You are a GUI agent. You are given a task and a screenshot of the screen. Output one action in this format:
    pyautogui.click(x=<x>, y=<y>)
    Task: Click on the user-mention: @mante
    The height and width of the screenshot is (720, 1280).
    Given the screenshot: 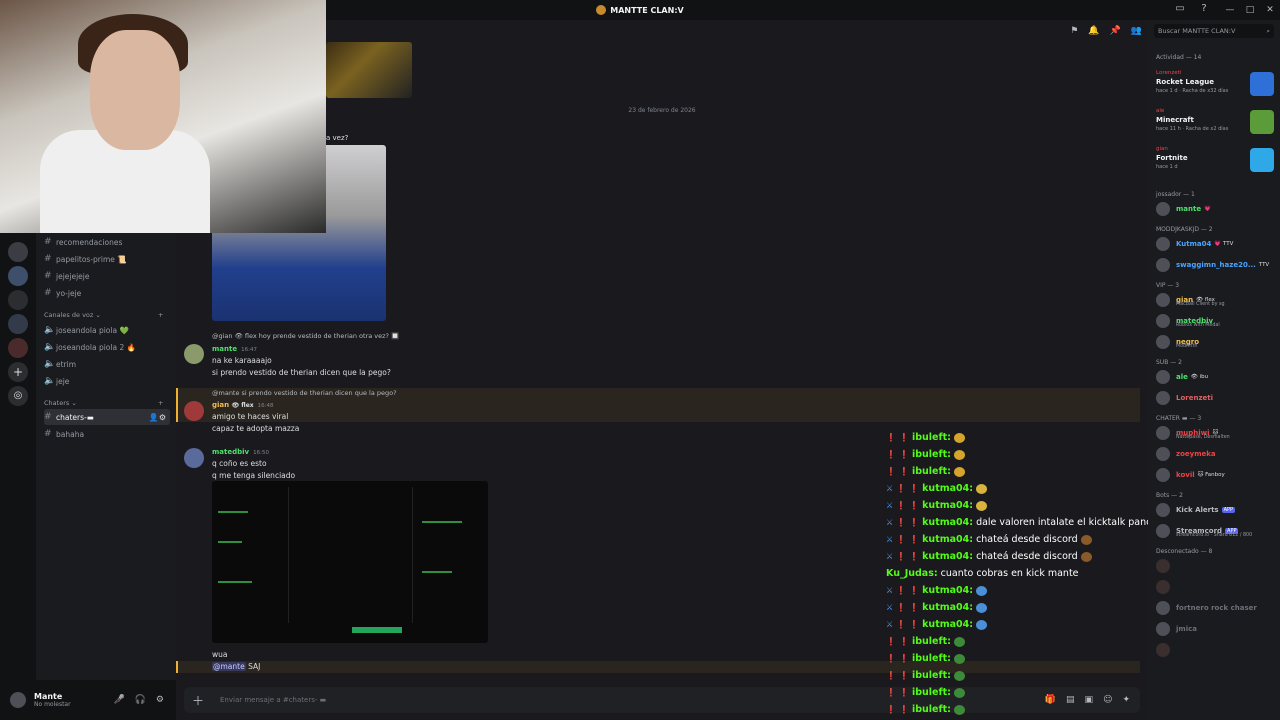 What is the action you would take?
    pyautogui.click(x=229, y=666)
    